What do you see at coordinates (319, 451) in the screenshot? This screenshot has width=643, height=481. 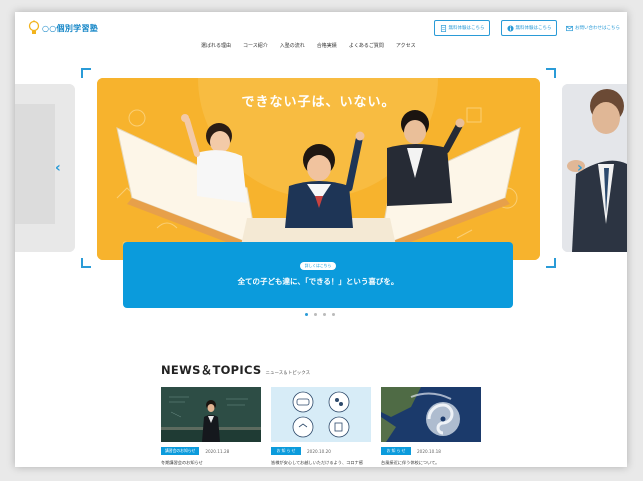 I see `news-date: 2020.10.20` at bounding box center [319, 451].